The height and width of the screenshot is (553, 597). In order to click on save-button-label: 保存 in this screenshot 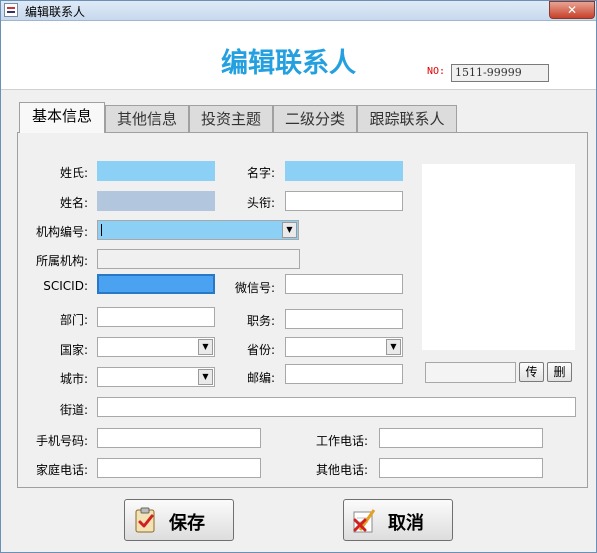, I will do `click(187, 523)`.